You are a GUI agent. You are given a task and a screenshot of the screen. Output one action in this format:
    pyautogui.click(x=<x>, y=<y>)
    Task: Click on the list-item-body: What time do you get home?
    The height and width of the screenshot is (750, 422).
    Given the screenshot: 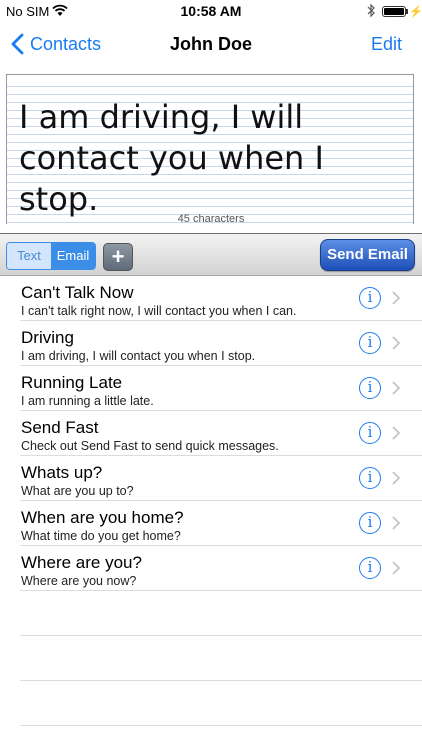 What is the action you would take?
    pyautogui.click(x=101, y=536)
    